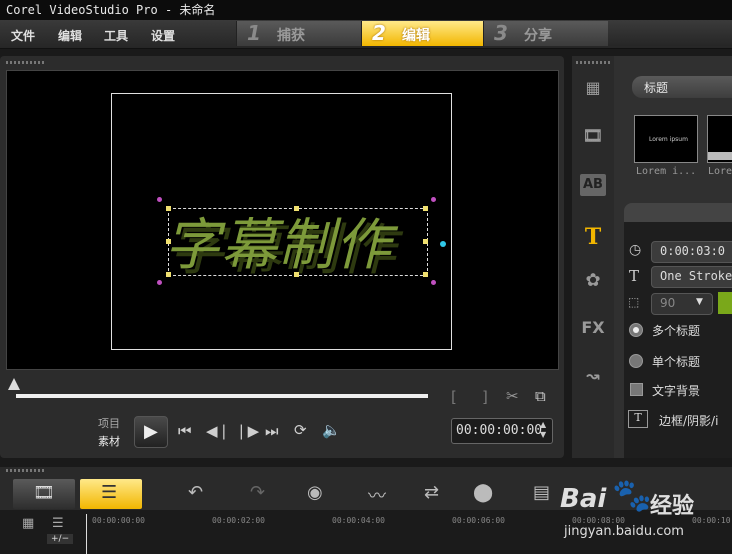 This screenshot has width=732, height=554. Describe the element at coordinates (111, 494) in the screenshot. I see `timeline-view-button: ☰` at that location.